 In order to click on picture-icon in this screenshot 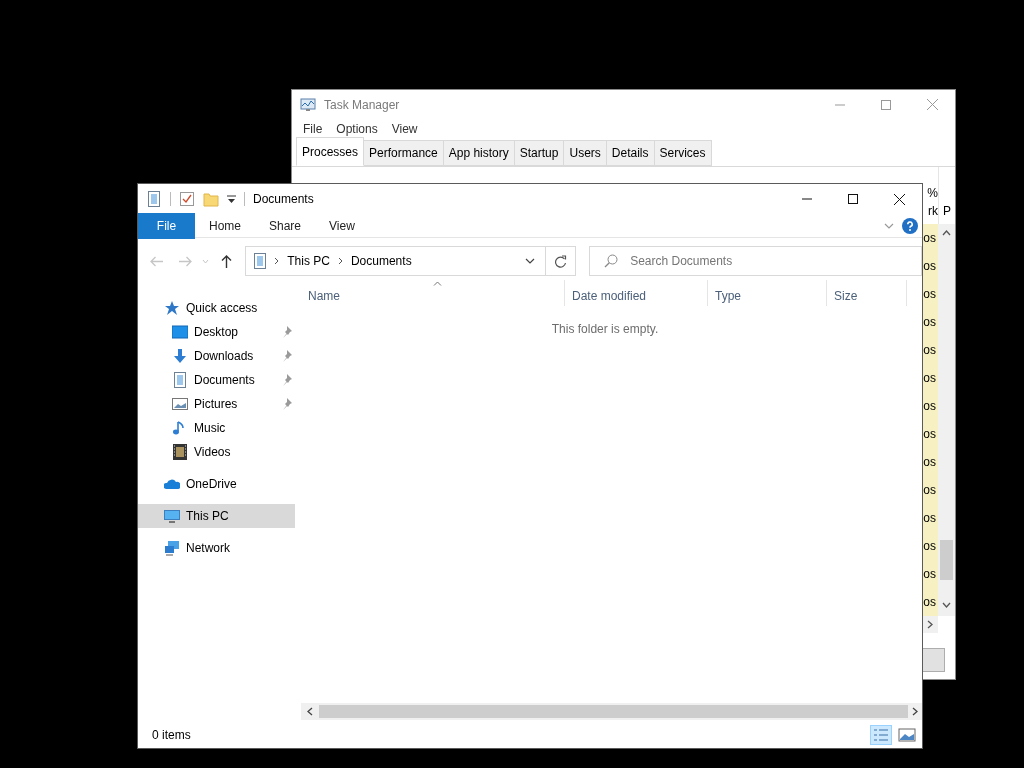, I will do `click(180, 404)`.